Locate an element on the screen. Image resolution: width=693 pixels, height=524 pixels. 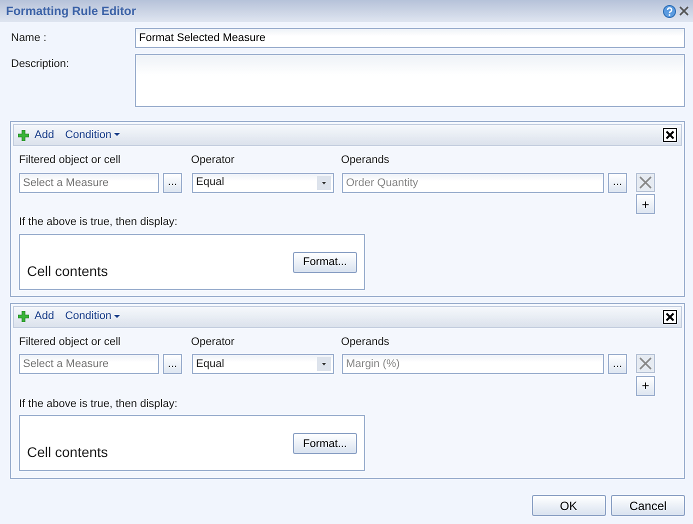
window-title: Formatting Rule Editor is located at coordinates (71, 11).